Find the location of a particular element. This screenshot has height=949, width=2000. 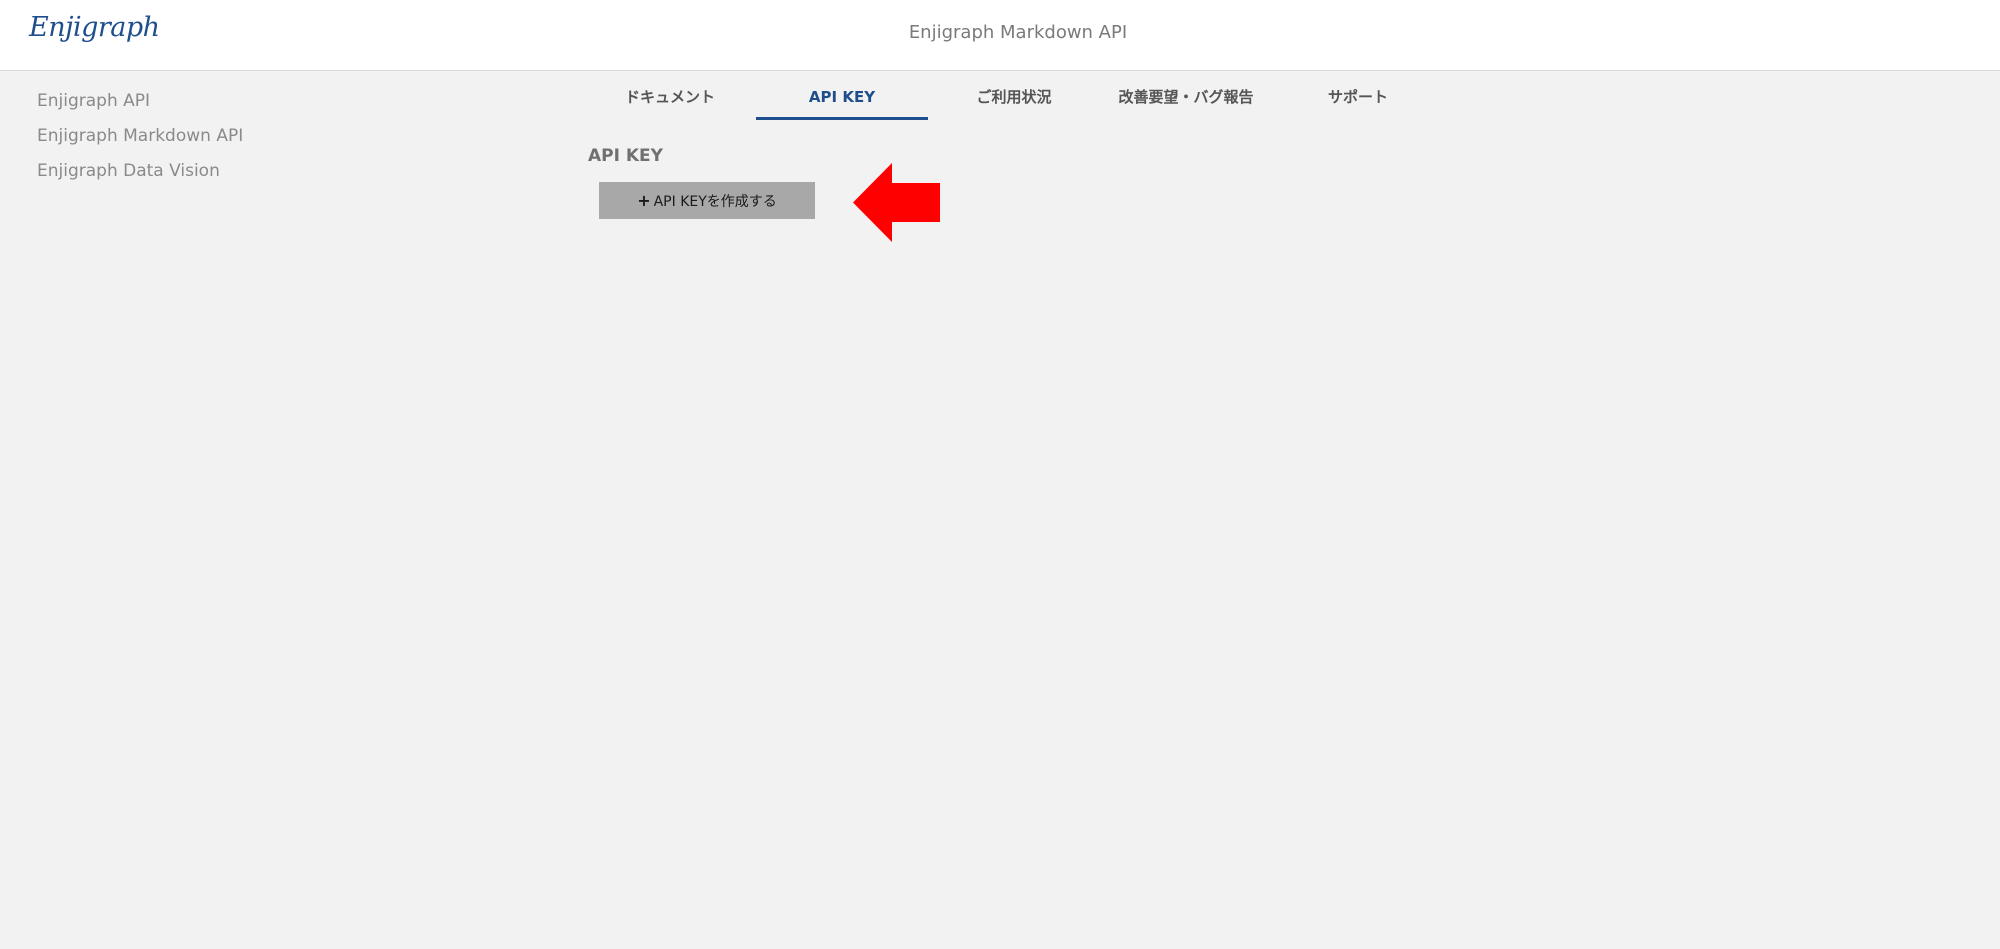

tab-api-key: API KEY is located at coordinates (842, 100).